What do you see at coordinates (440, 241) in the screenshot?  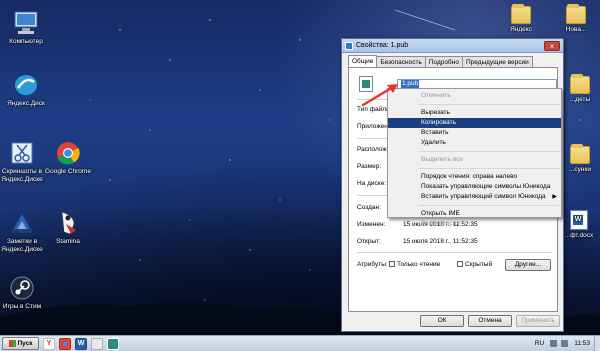 I see `opened-value: 15 июля 2018 г., 11:52:35` at bounding box center [440, 241].